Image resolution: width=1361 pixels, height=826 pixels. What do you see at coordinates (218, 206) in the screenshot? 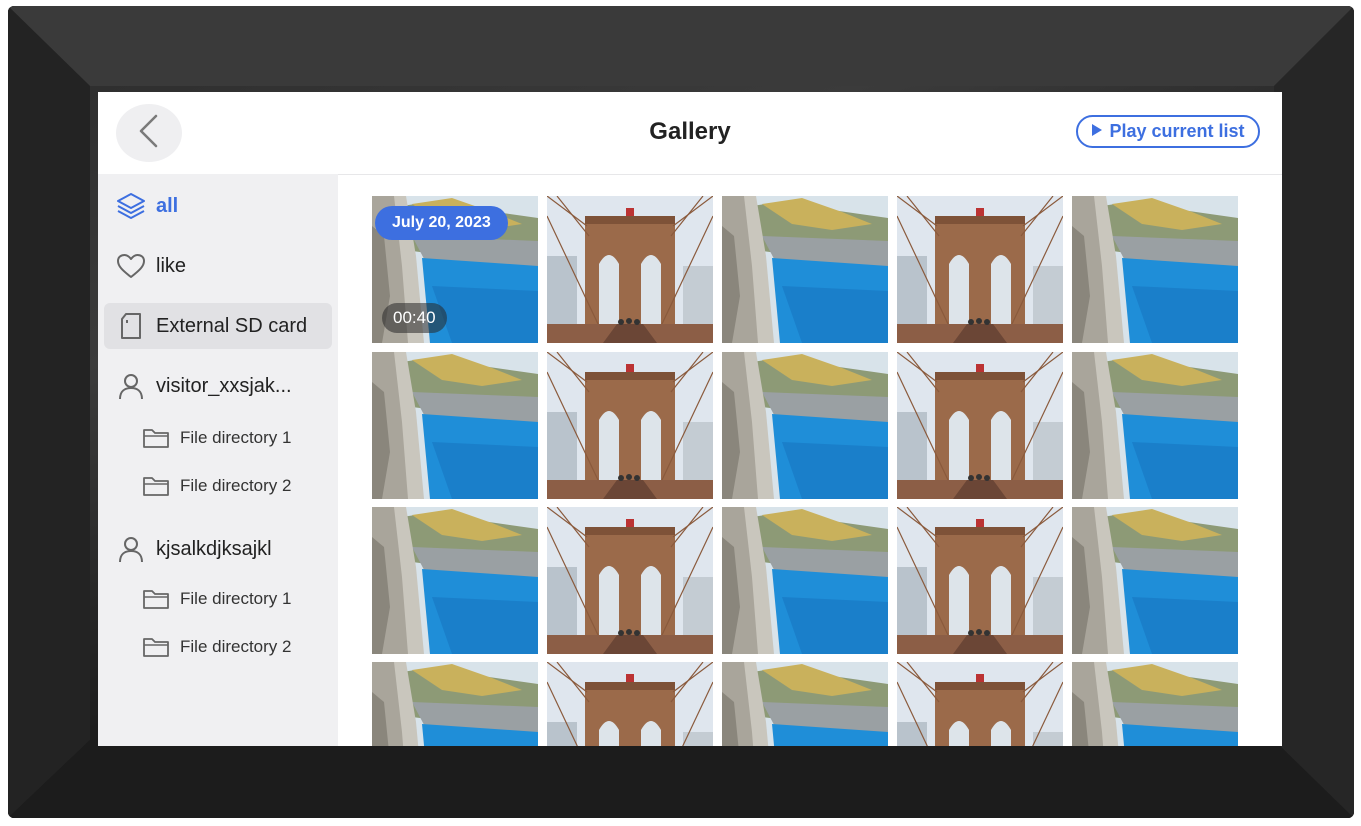
I see `sidebar-item-all: all` at bounding box center [218, 206].